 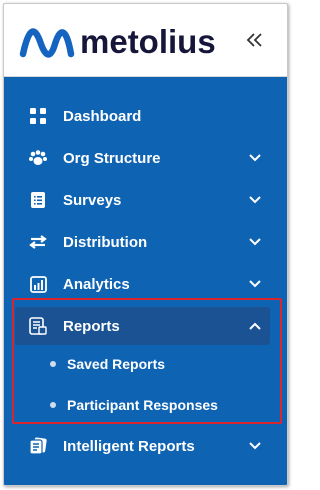 What do you see at coordinates (112, 158) in the screenshot?
I see `sidebar-item-label: Org Structure` at bounding box center [112, 158].